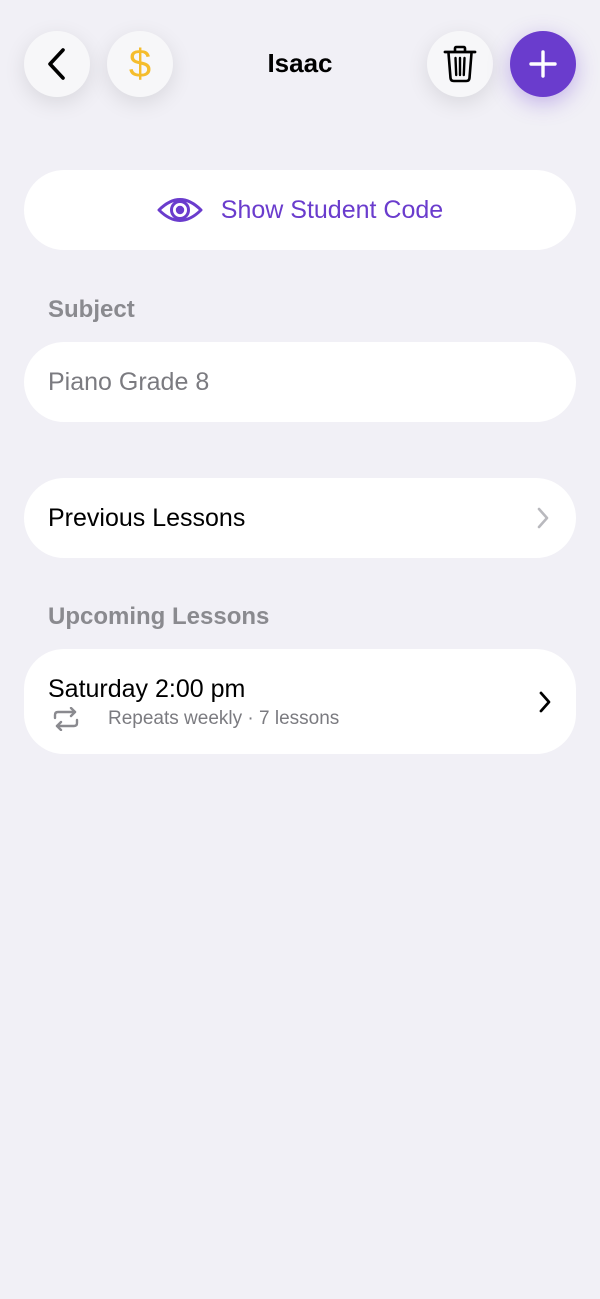  What do you see at coordinates (129, 381) in the screenshot?
I see `subject-value: Piano Grade 8` at bounding box center [129, 381].